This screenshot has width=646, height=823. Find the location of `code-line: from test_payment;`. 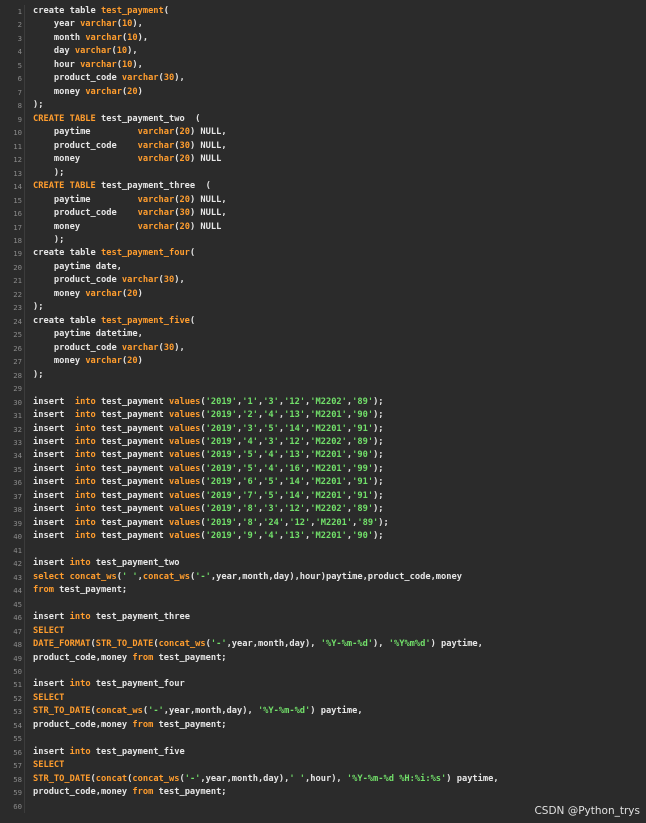

code-line: from test_payment; is located at coordinates (339, 590).